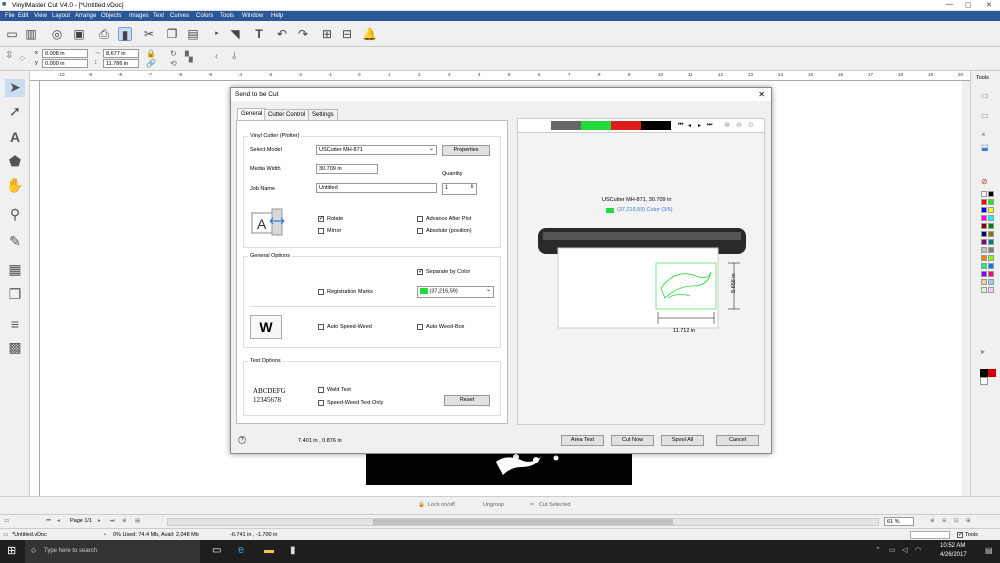 The image size is (1000, 563). Describe the element at coordinates (952, 546) in the screenshot. I see `clock-time: 10:52 AM` at that location.